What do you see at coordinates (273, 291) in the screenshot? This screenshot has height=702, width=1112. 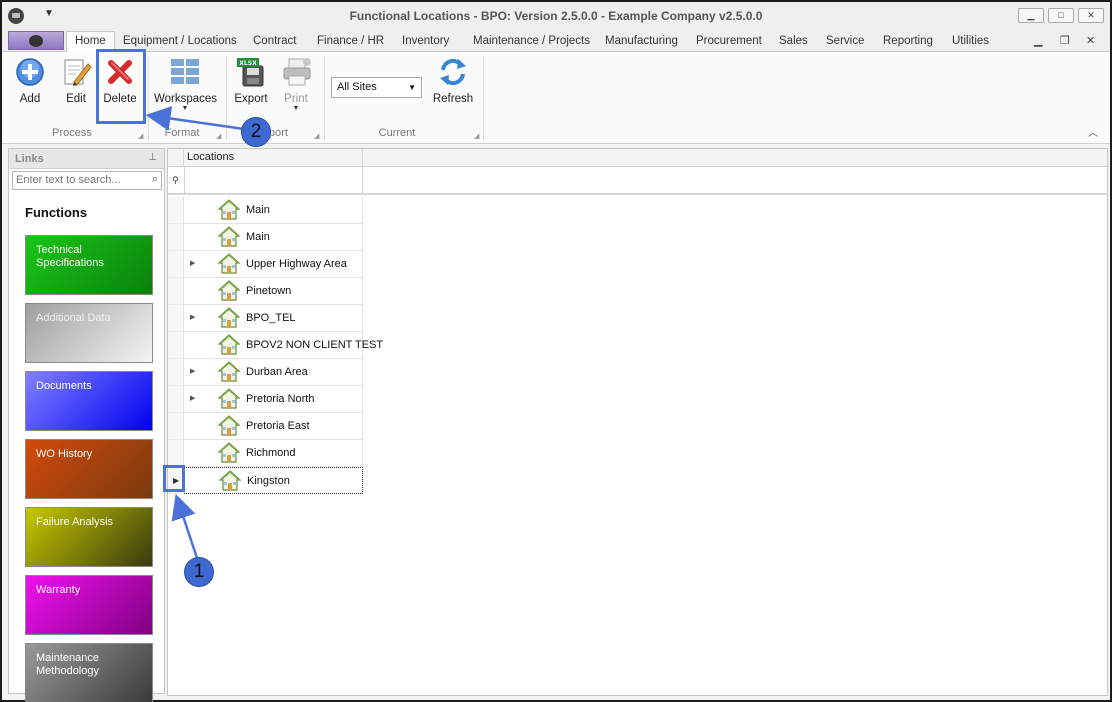 I see `location-cell: Pinetown` at bounding box center [273, 291].